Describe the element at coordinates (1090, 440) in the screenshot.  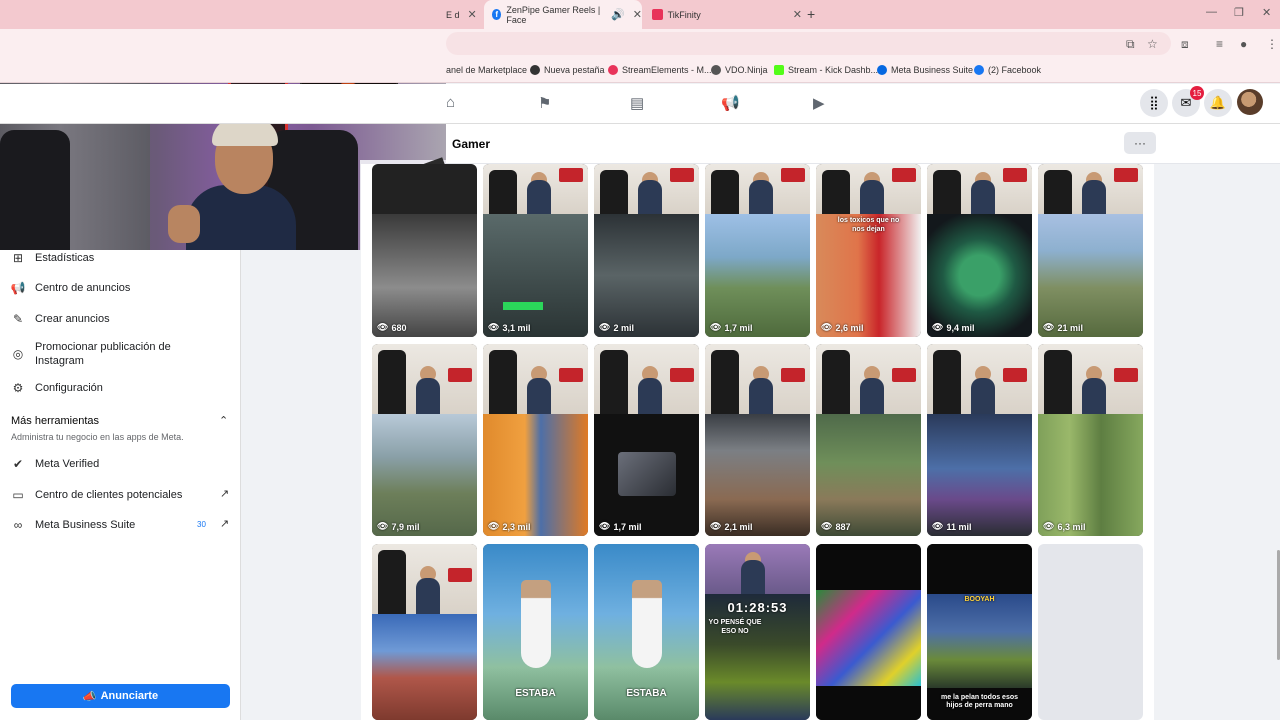
I see `reel-card: 👁 6,3 mil` at that location.